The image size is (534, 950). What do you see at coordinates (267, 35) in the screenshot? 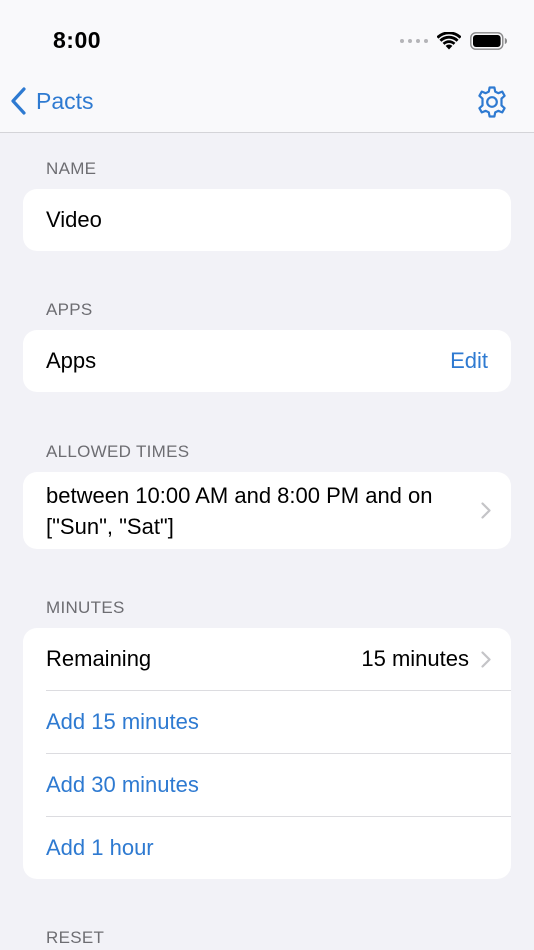
I see `status-bar: 8:00` at bounding box center [267, 35].